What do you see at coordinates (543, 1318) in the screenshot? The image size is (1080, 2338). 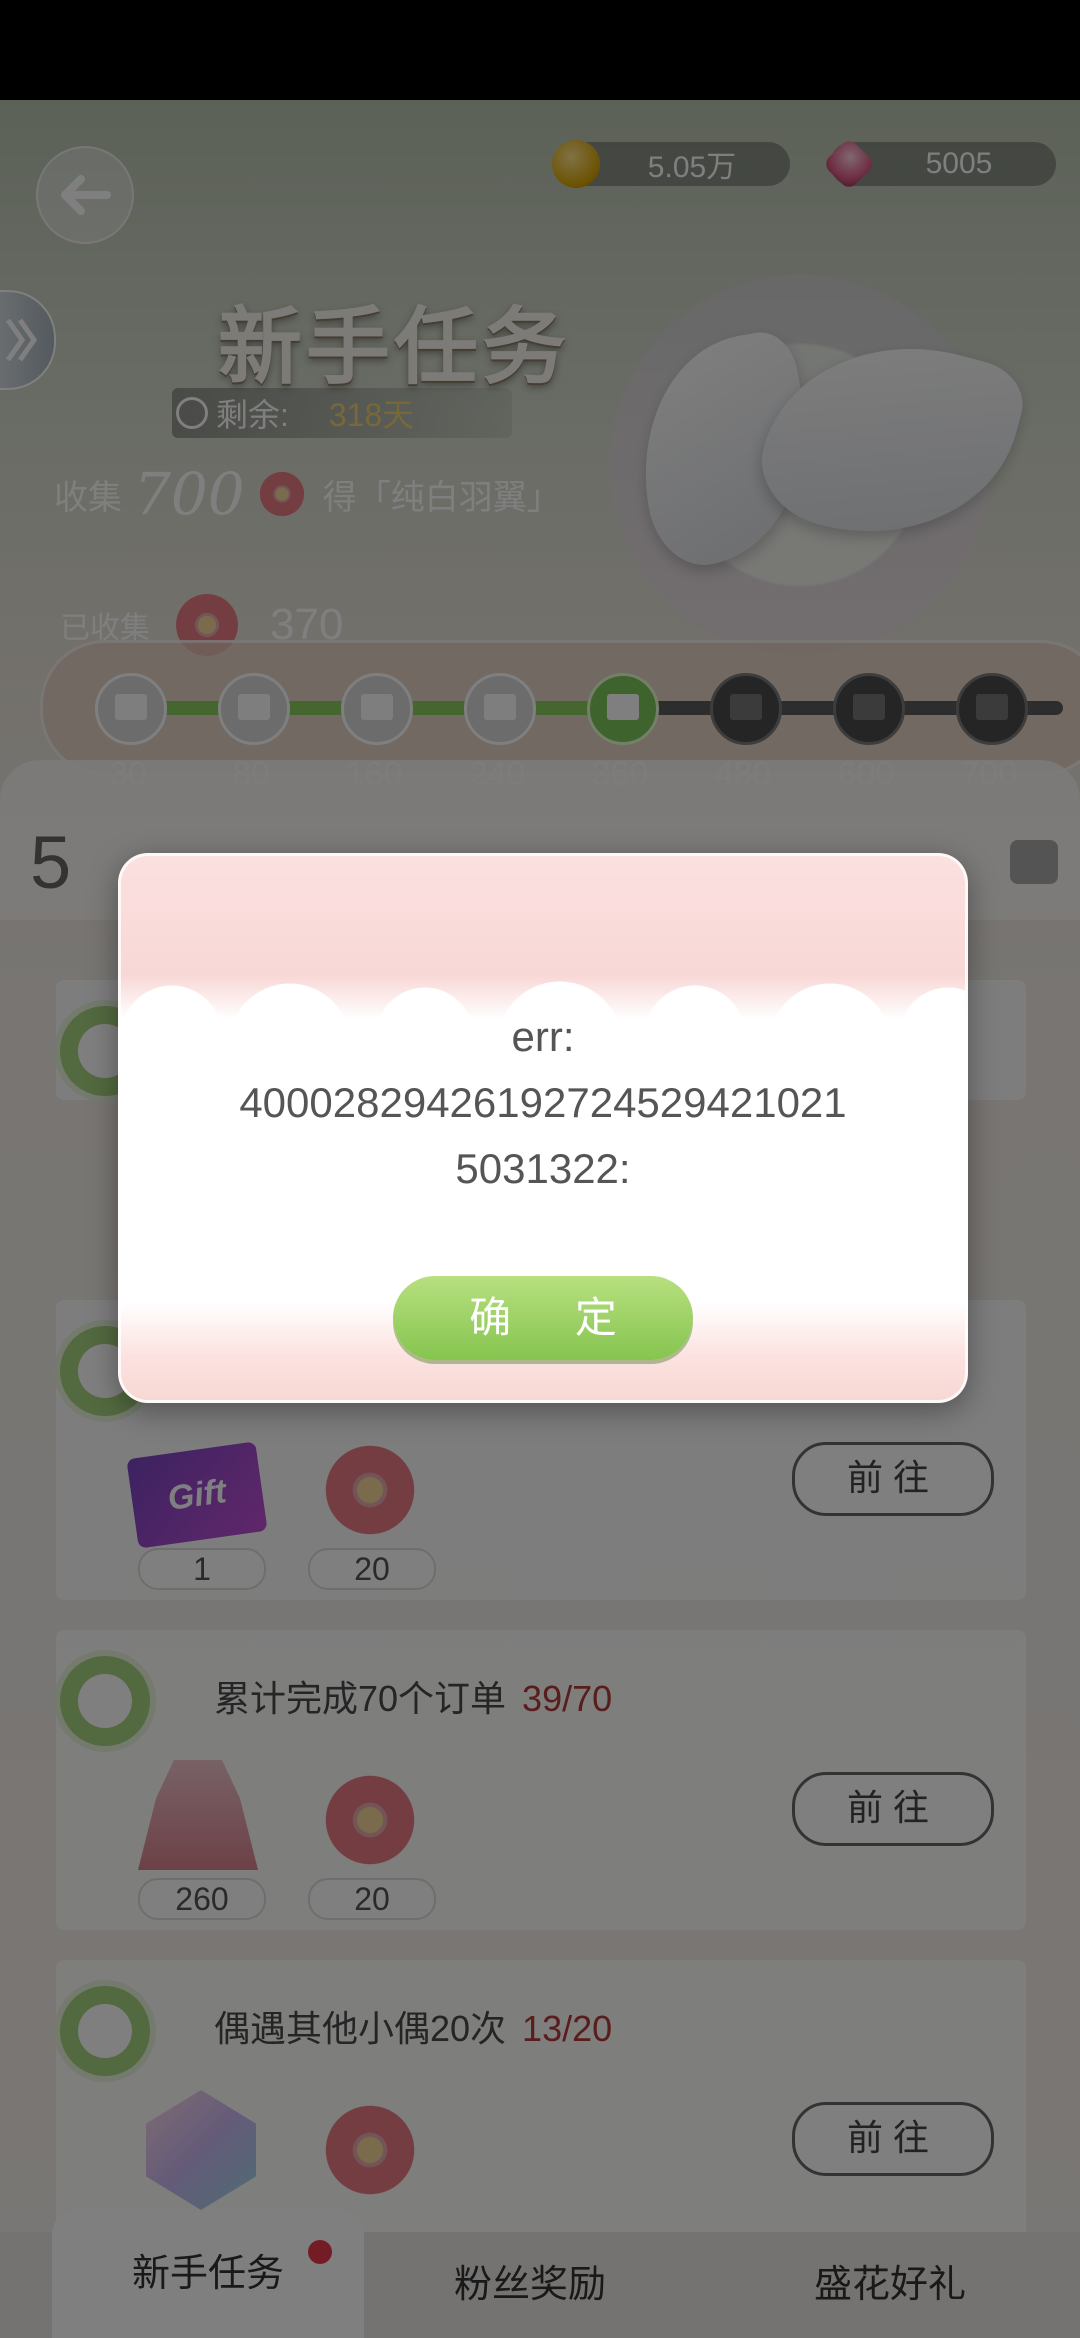 I see `confirm-button: 确 定` at bounding box center [543, 1318].